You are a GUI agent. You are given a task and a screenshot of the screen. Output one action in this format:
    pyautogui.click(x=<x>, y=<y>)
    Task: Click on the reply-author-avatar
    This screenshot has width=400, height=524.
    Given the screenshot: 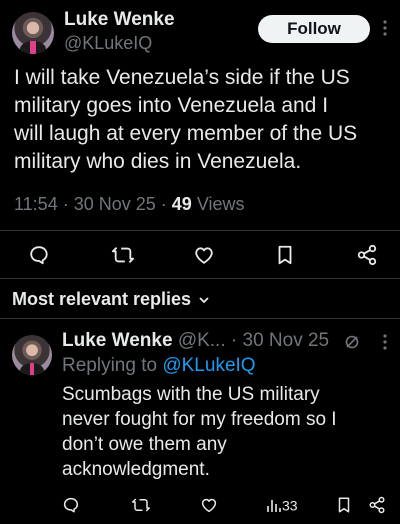 What is the action you would take?
    pyautogui.click(x=32, y=355)
    